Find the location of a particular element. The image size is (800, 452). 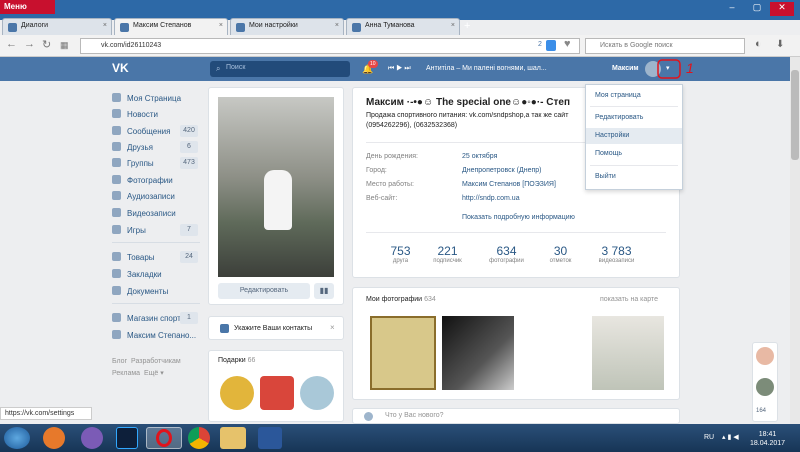

field-label: Место работы: is located at coordinates (390, 184).